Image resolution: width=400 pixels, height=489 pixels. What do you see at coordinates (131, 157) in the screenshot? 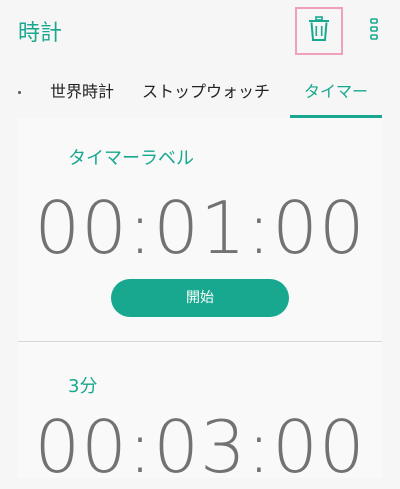
I see `timer-label: タイマーラベル` at bounding box center [131, 157].